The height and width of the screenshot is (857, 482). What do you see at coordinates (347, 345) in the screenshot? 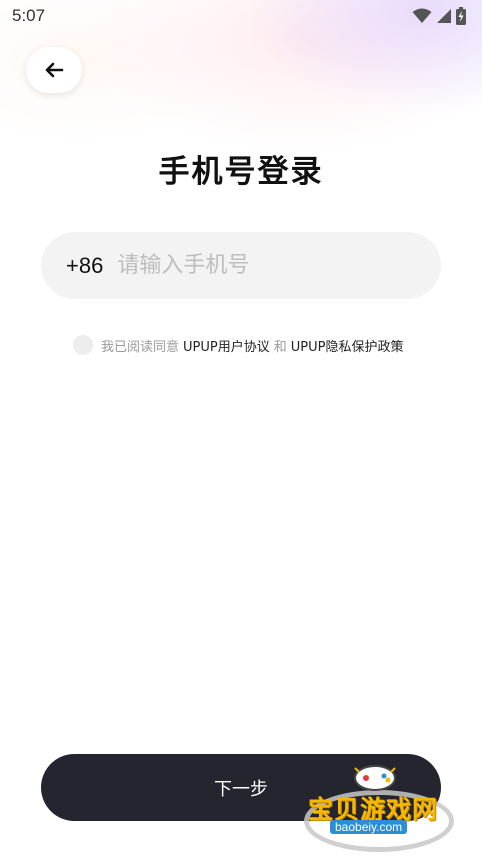
I see `privacy-policy-link: UPUP隐私保护政策` at bounding box center [347, 345].